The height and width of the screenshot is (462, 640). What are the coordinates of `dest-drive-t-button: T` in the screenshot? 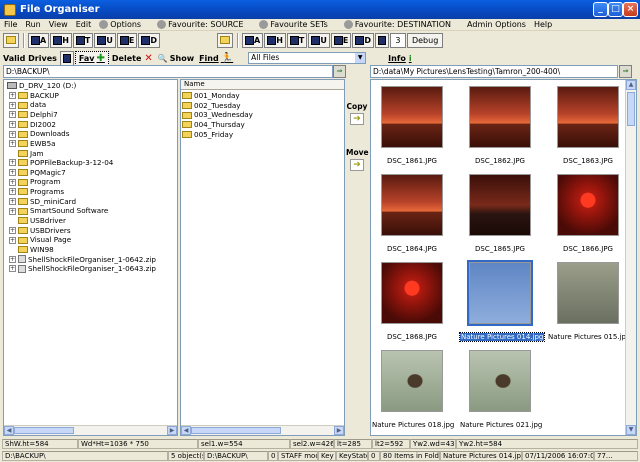 It's located at (297, 40).